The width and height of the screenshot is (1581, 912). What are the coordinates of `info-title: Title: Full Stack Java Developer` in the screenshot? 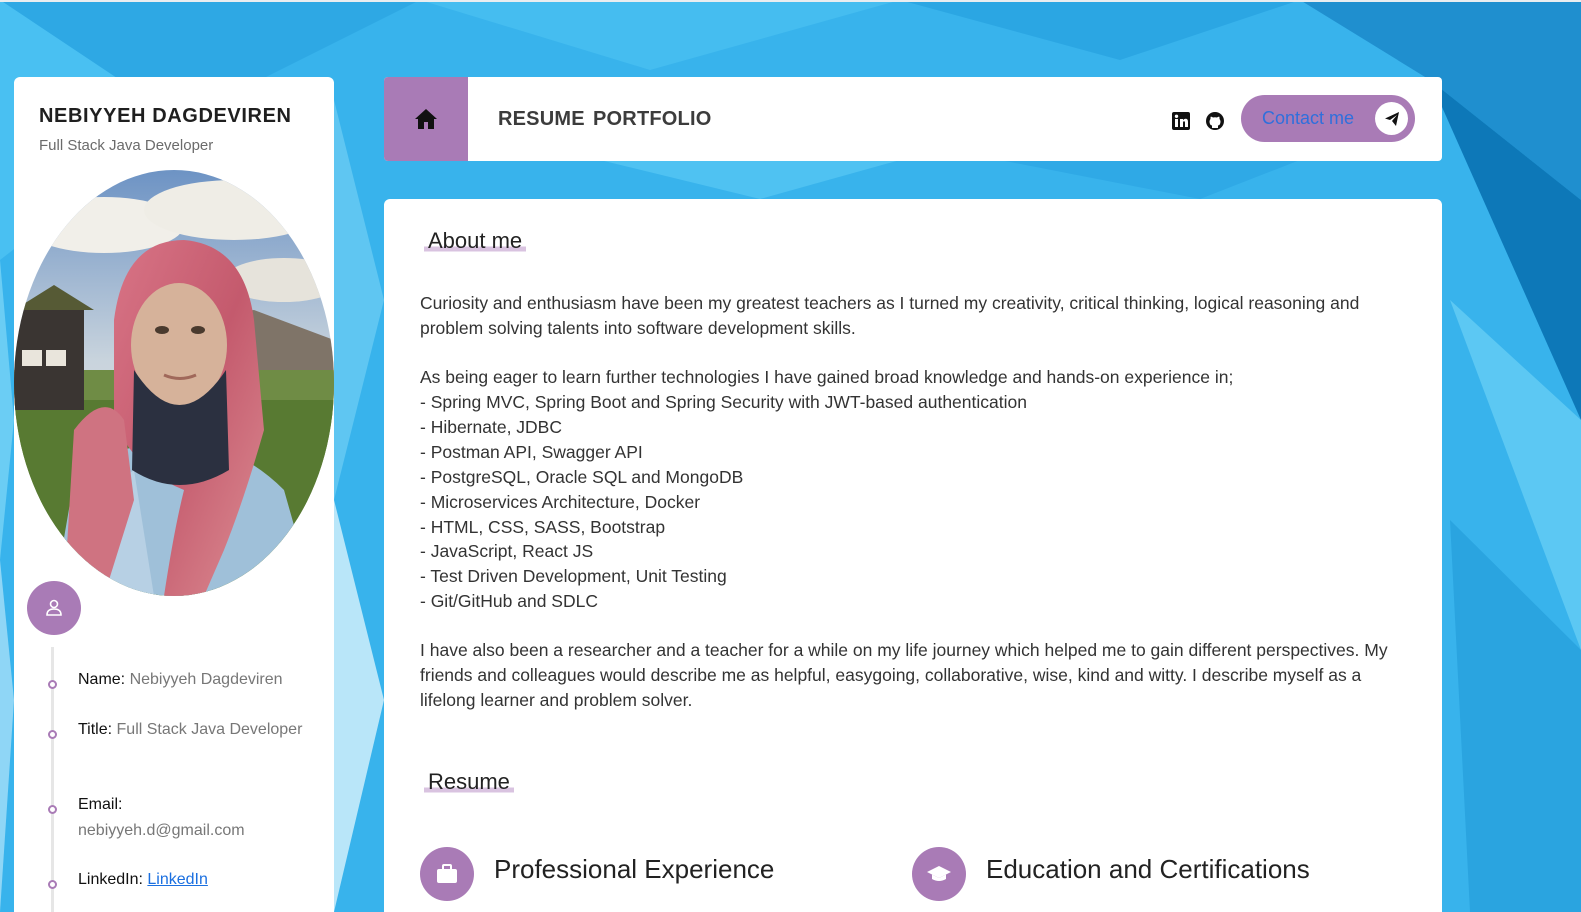 It's located at (198, 730).